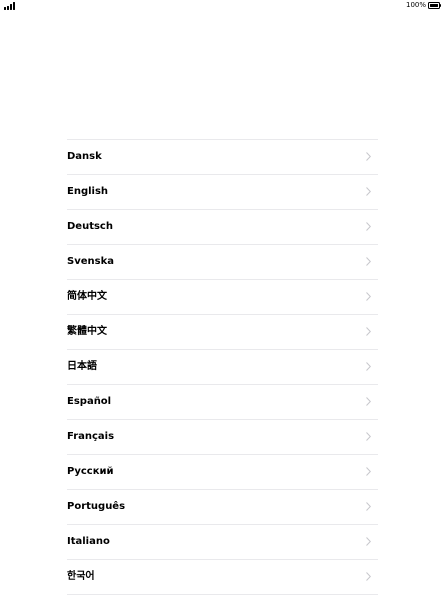 This screenshot has width=445, height=595. What do you see at coordinates (222, 437) in the screenshot?
I see `language-item-francais: Français` at bounding box center [222, 437].